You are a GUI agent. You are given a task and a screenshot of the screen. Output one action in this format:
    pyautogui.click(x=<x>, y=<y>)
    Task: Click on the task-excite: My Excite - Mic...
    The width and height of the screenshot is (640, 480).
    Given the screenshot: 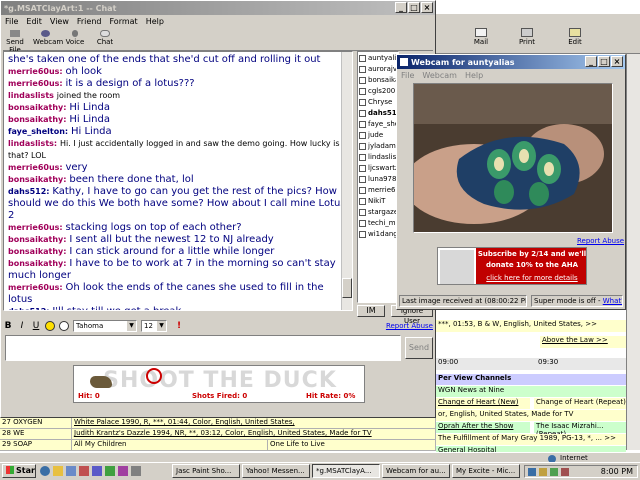 What is the action you would take?
    pyautogui.click(x=486, y=471)
    